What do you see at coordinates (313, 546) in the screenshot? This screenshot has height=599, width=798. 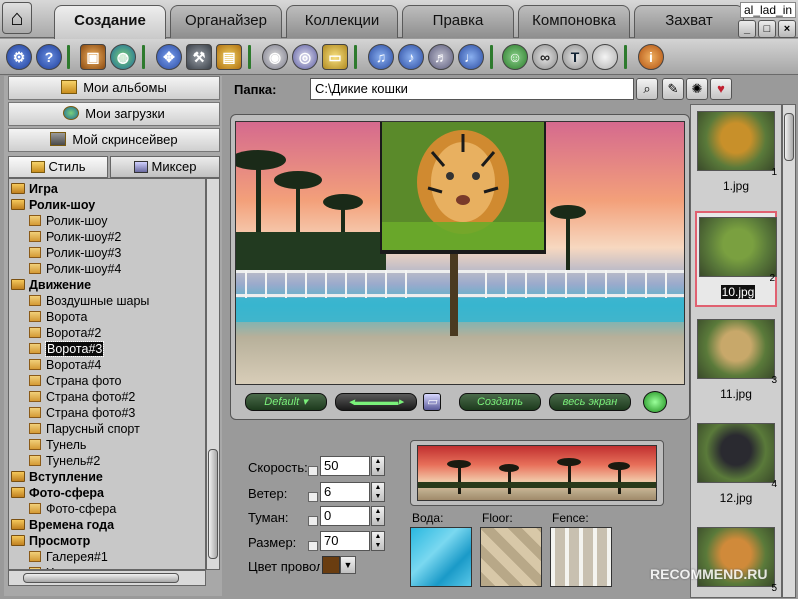 I see `size-checkbox` at bounding box center [313, 546].